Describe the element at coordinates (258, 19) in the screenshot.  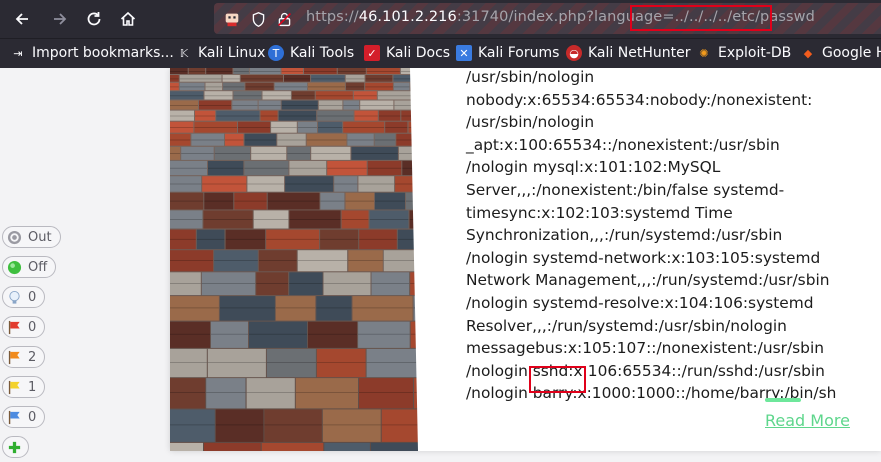
I see `shield-icon` at that location.